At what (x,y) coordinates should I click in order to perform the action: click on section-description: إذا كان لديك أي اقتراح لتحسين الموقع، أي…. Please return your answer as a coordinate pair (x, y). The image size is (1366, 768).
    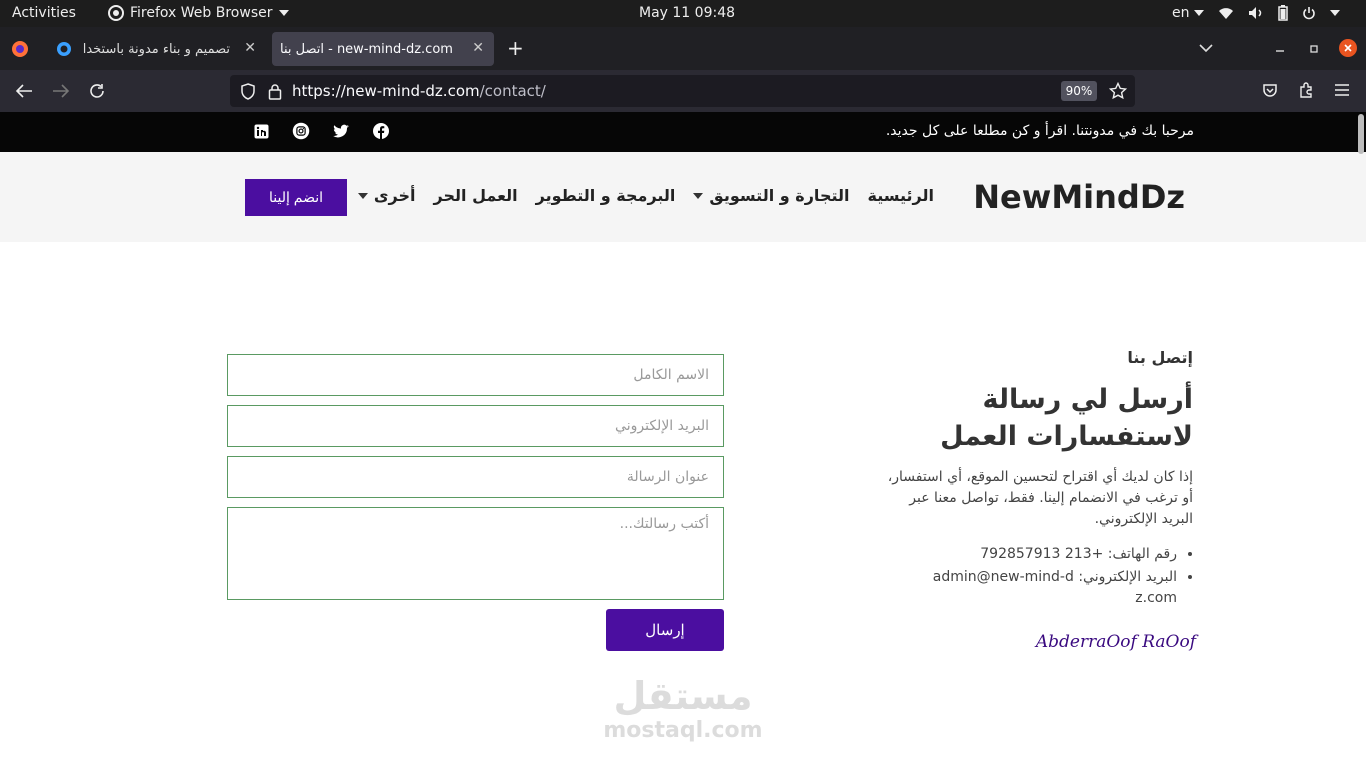
    Looking at the image, I should click on (1040, 498).